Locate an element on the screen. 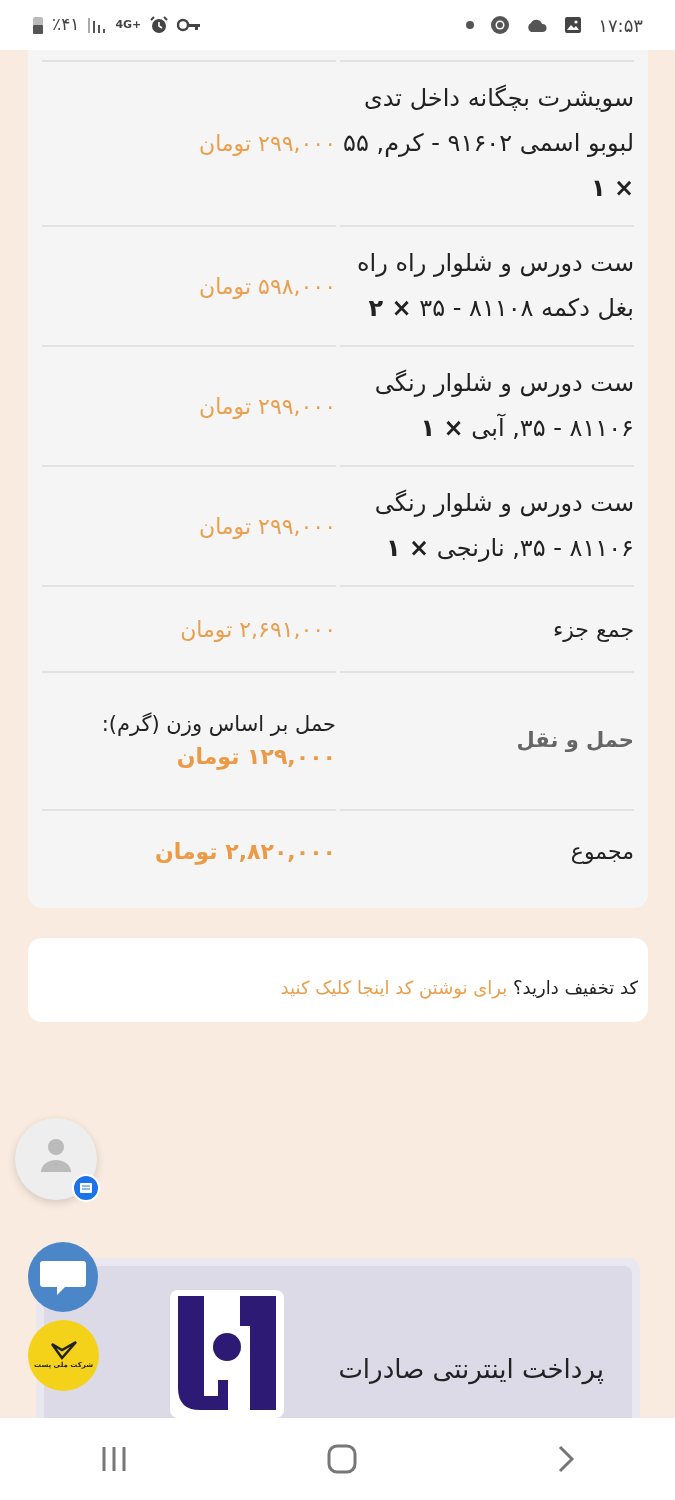 The image size is (675, 1500). item-price: ۵۹۸,۰۰۰ تومان is located at coordinates (267, 286).